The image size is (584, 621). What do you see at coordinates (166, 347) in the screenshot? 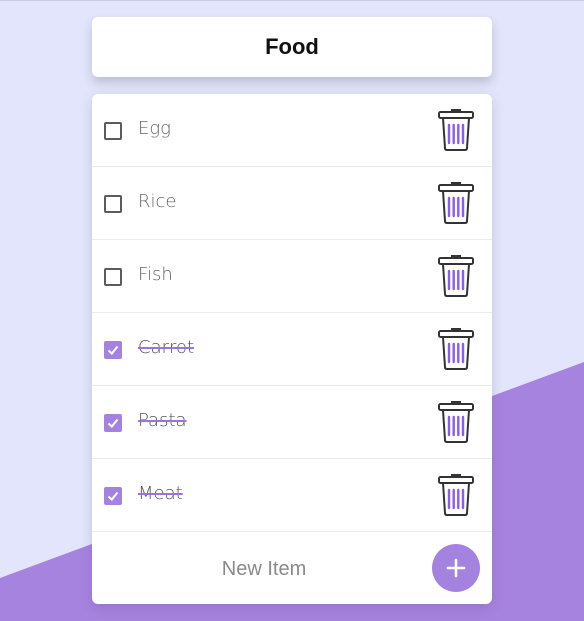
I see `item-label: Carrot` at bounding box center [166, 347].